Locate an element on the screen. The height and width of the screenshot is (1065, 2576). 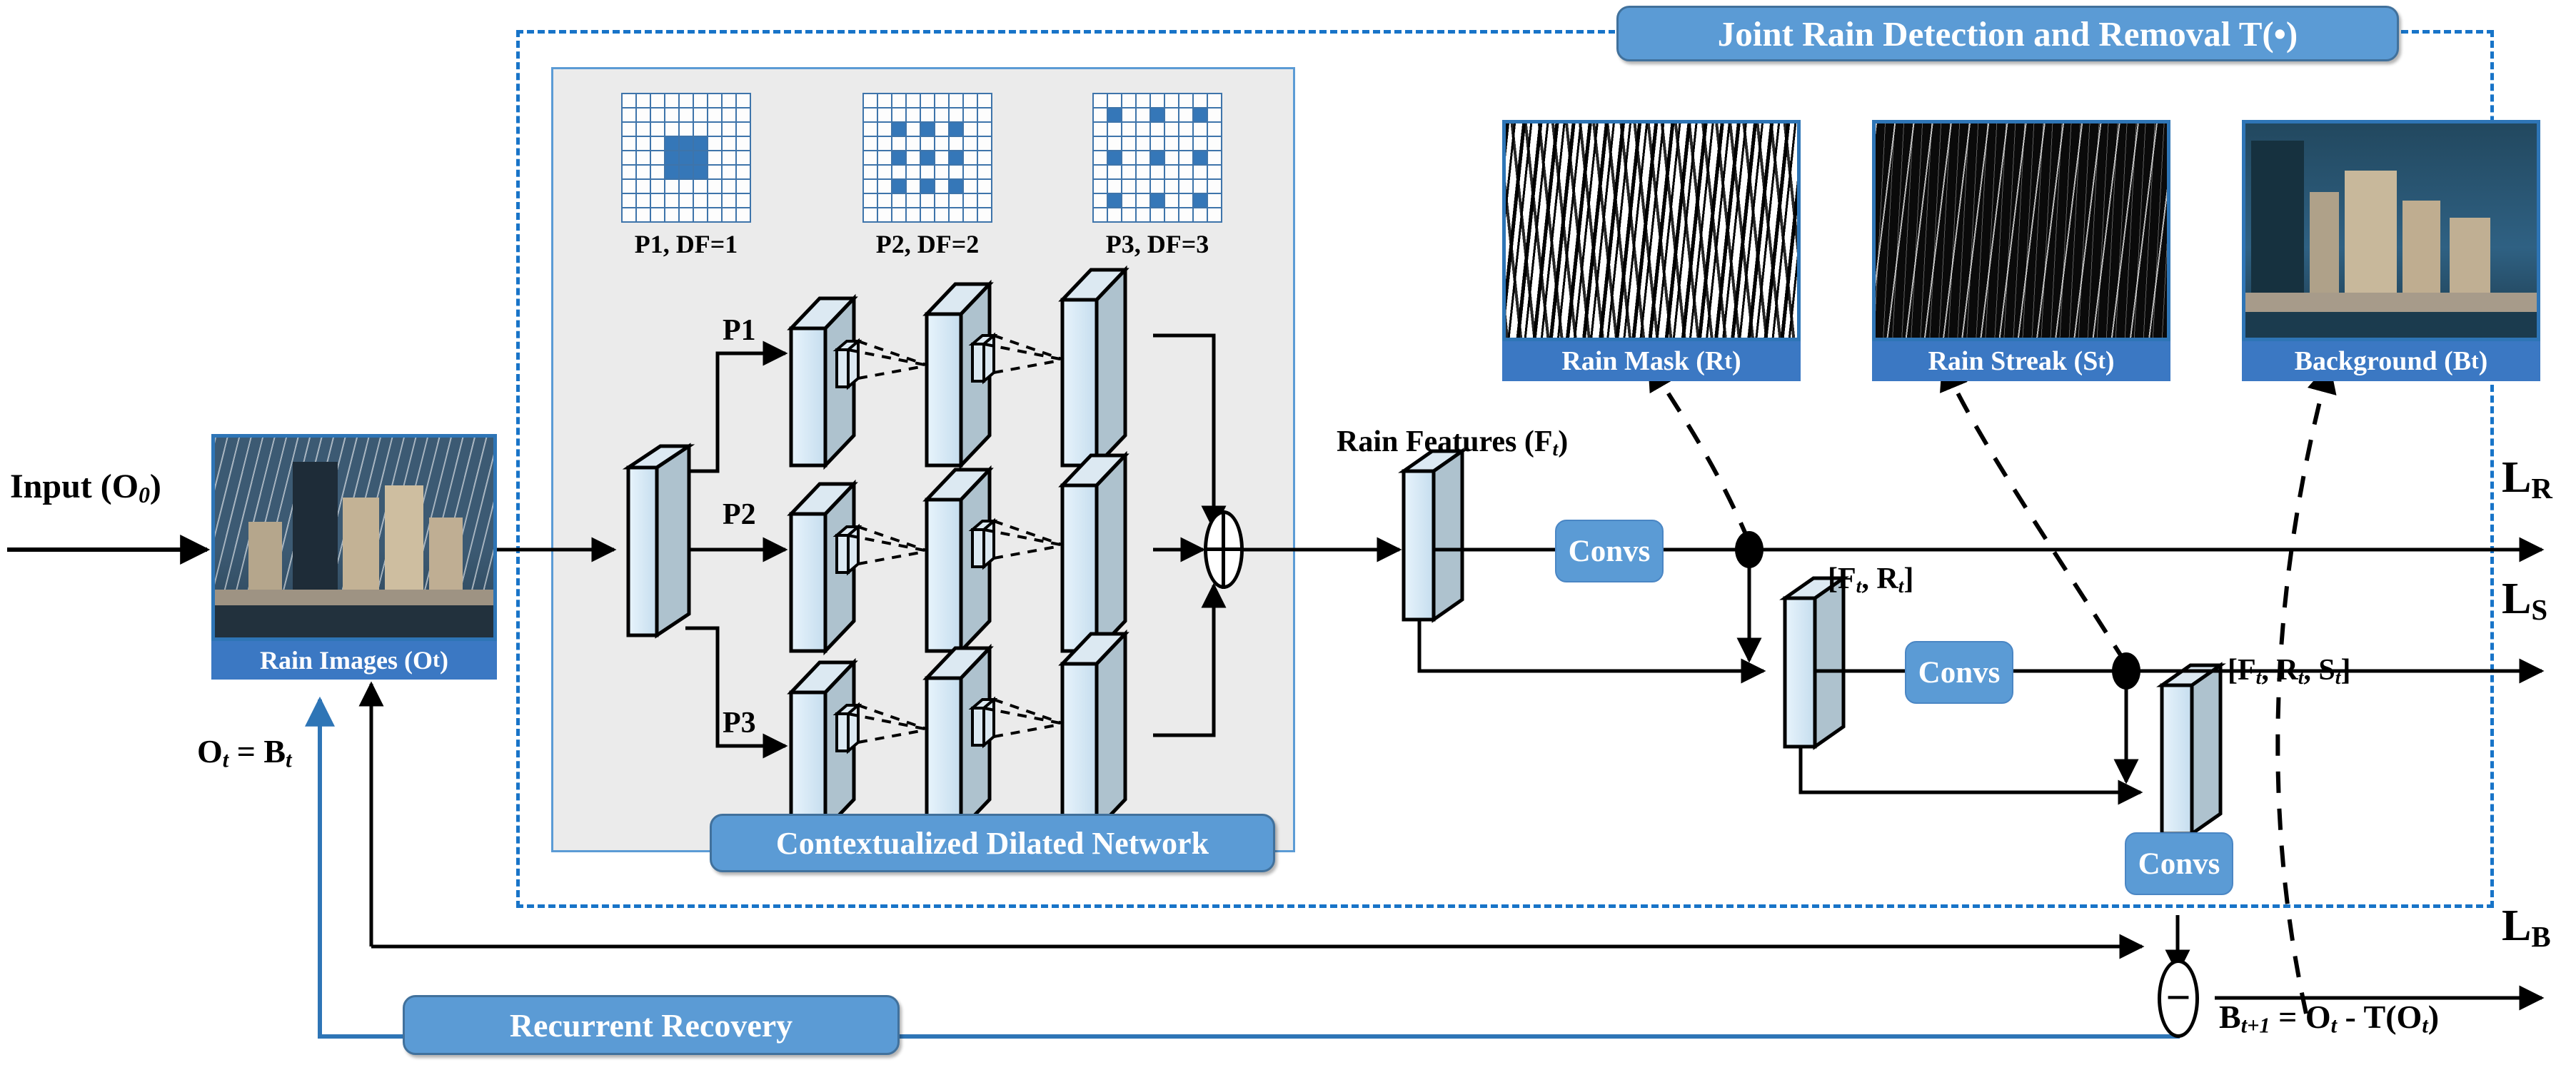
recurrent-recovery-banner: Recurrent Recovery is located at coordinates (651, 1025).